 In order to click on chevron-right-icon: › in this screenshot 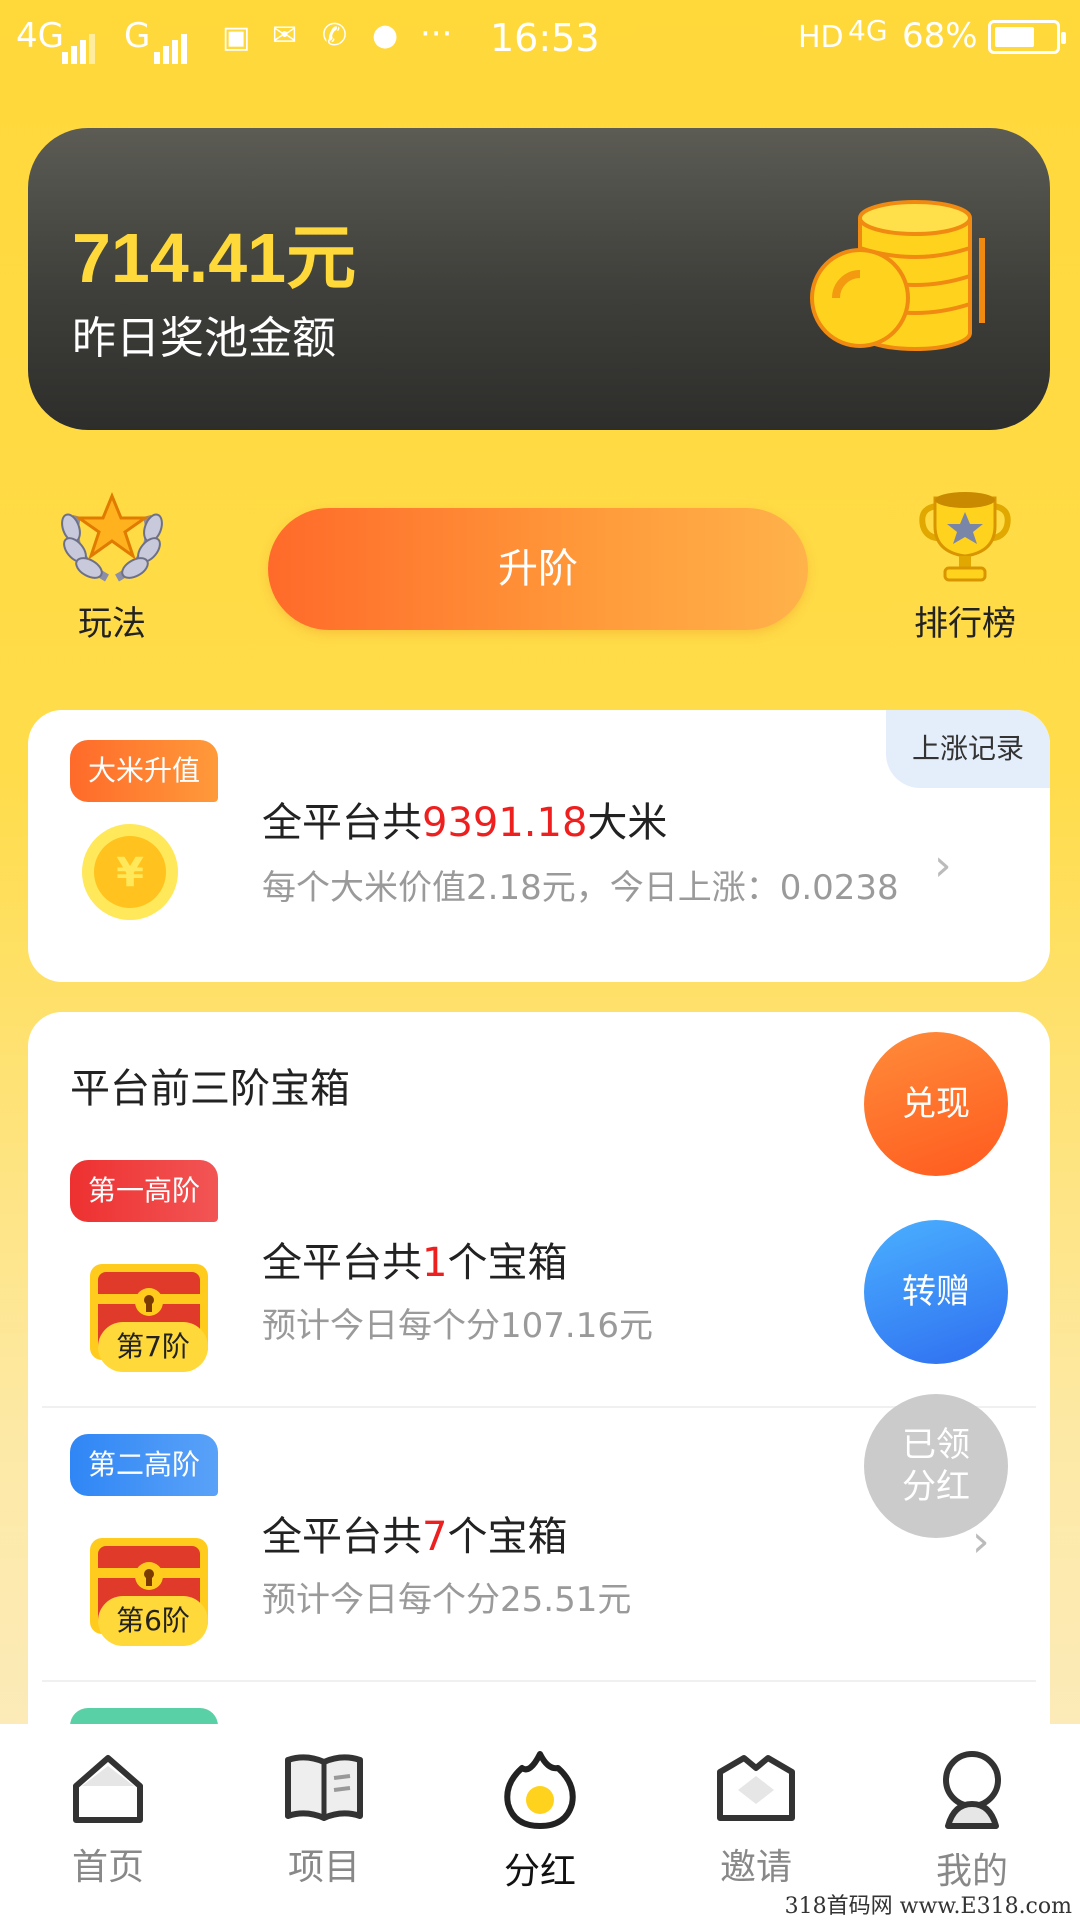, I will do `click(943, 865)`.